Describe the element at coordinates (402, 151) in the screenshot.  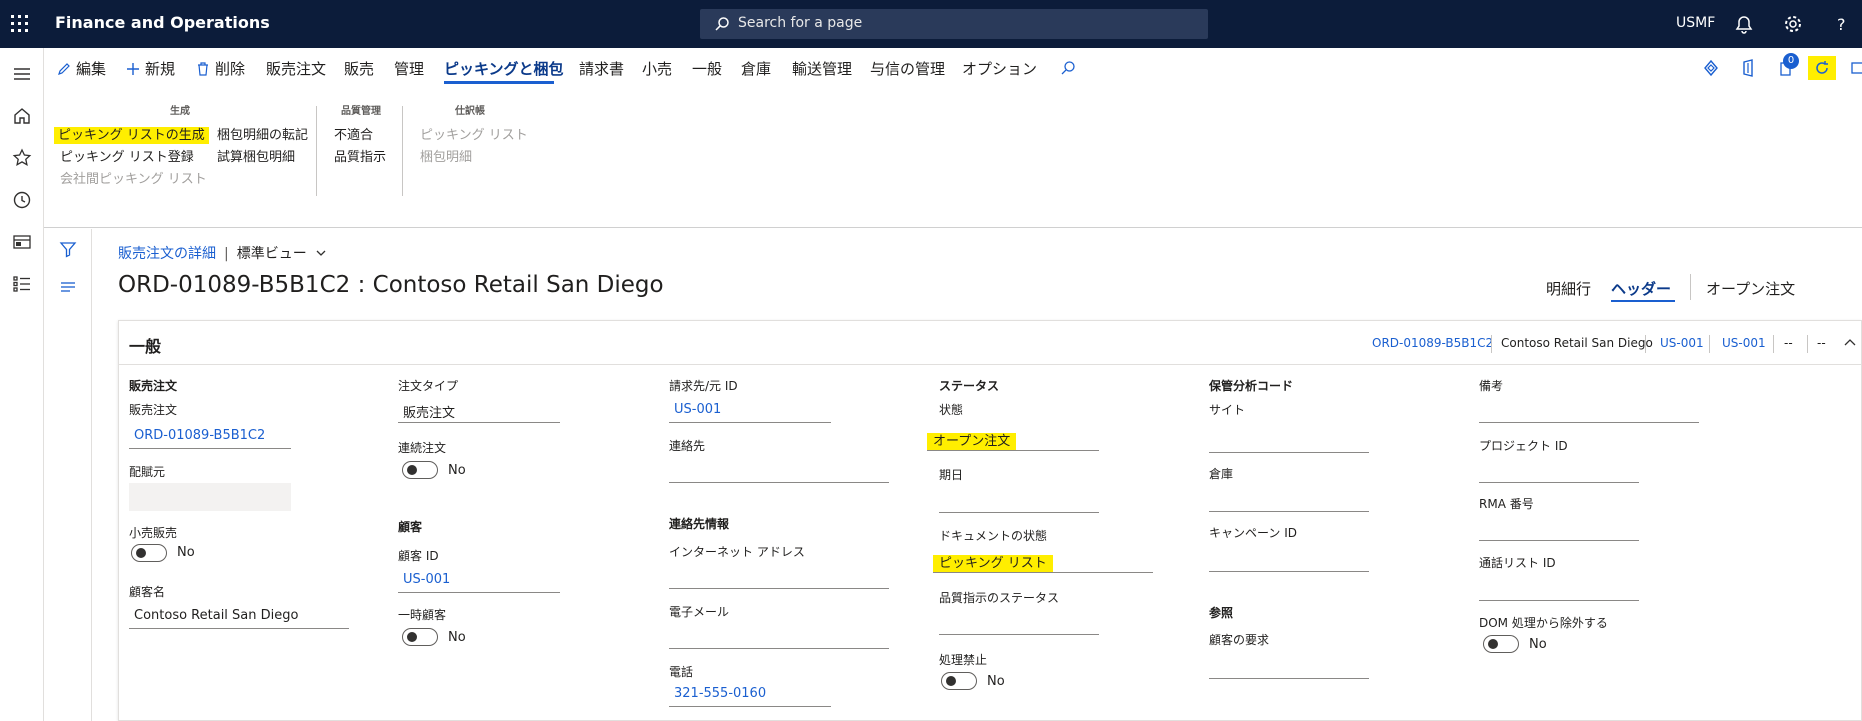
I see `ribbon-separator` at that location.